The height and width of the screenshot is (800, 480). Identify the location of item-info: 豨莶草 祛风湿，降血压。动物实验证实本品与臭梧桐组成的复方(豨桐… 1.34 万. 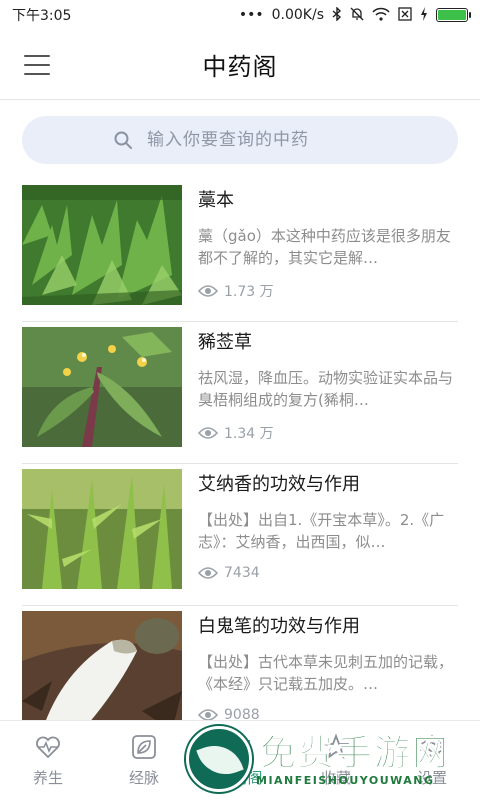
(320, 395).